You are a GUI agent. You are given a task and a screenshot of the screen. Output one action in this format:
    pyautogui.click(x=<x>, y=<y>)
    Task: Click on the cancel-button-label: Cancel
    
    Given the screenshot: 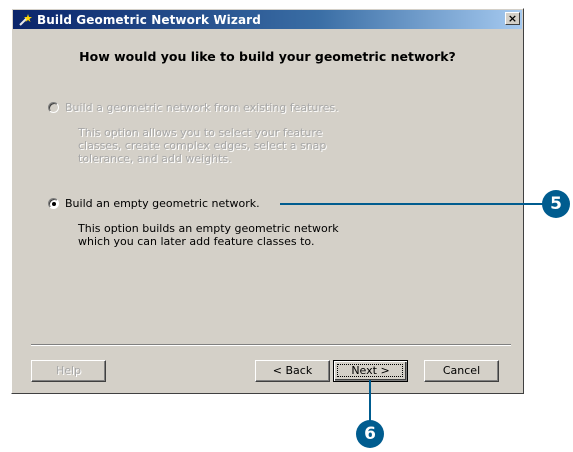 What is the action you would take?
    pyautogui.click(x=461, y=370)
    